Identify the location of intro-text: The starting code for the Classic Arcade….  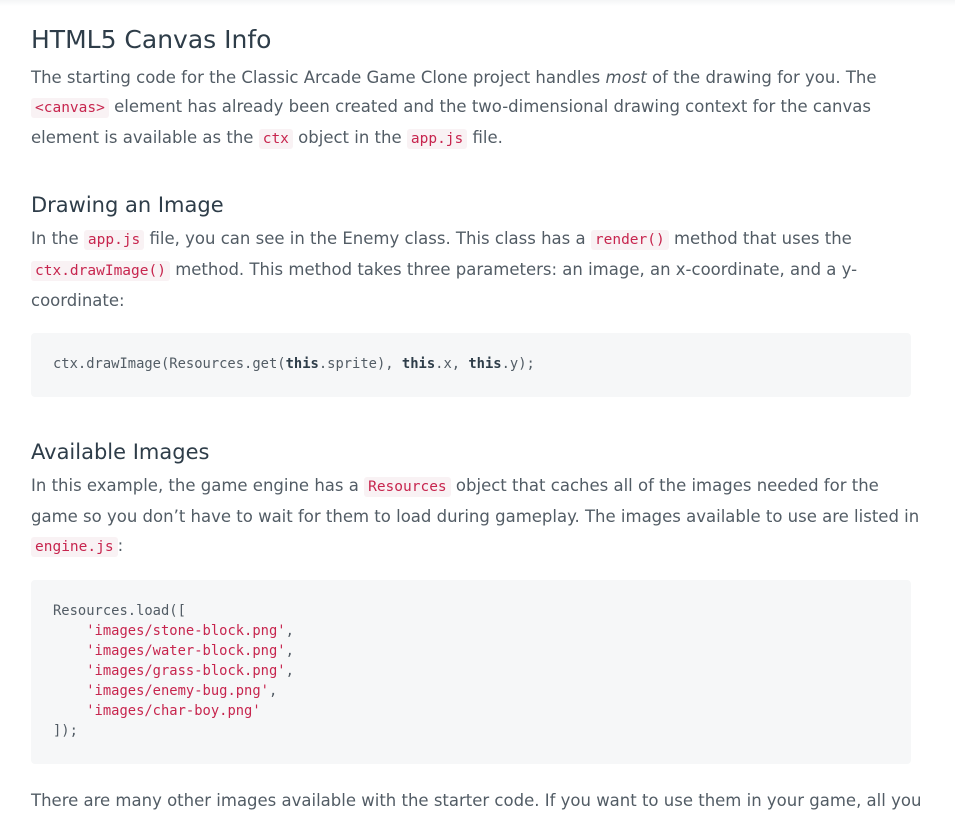
(318, 77).